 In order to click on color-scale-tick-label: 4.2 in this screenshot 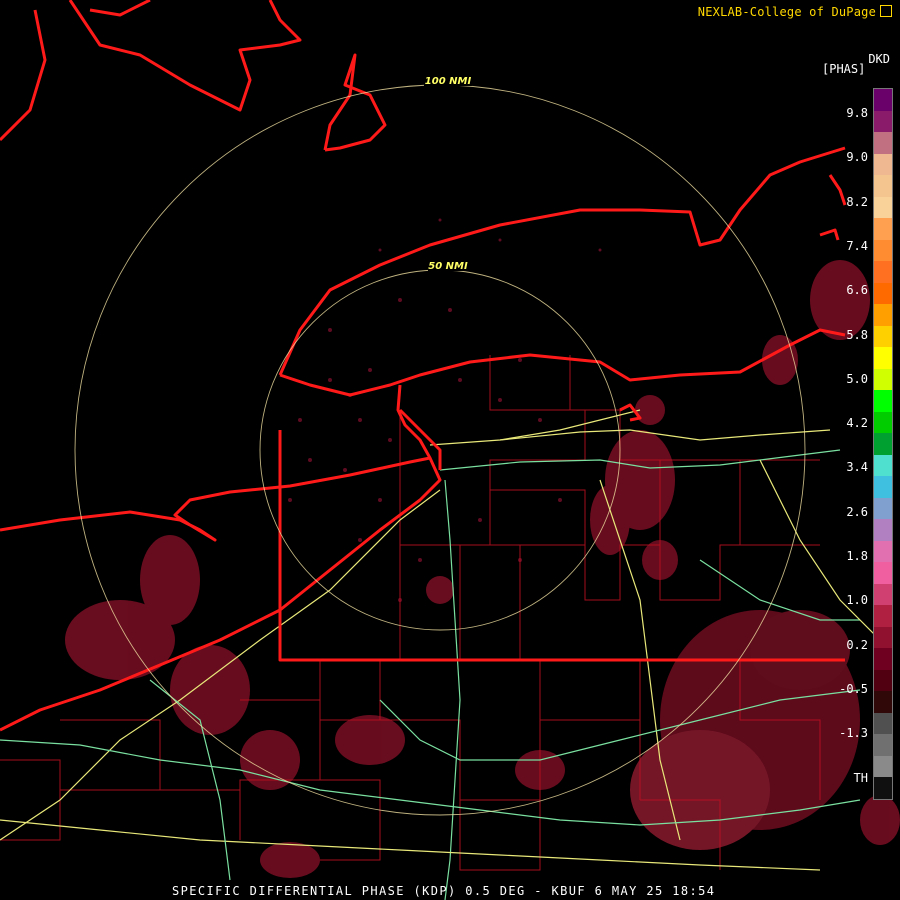, I will do `click(857, 423)`.